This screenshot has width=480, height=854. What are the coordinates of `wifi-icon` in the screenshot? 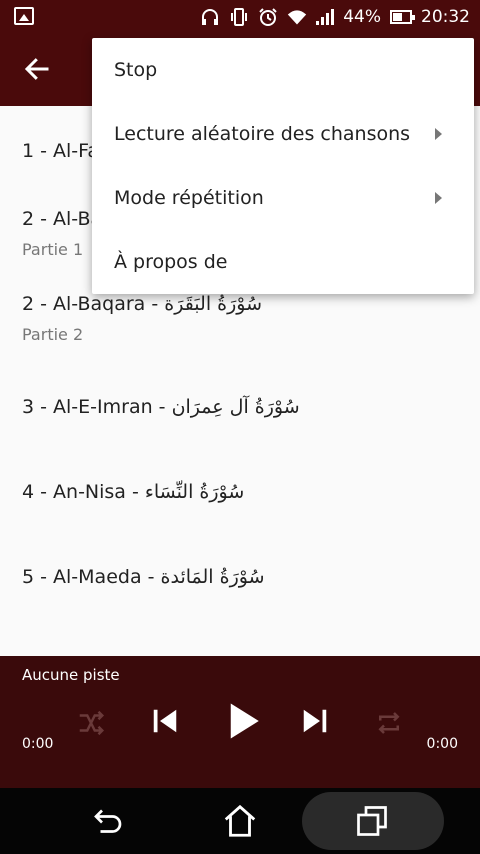 It's located at (297, 17).